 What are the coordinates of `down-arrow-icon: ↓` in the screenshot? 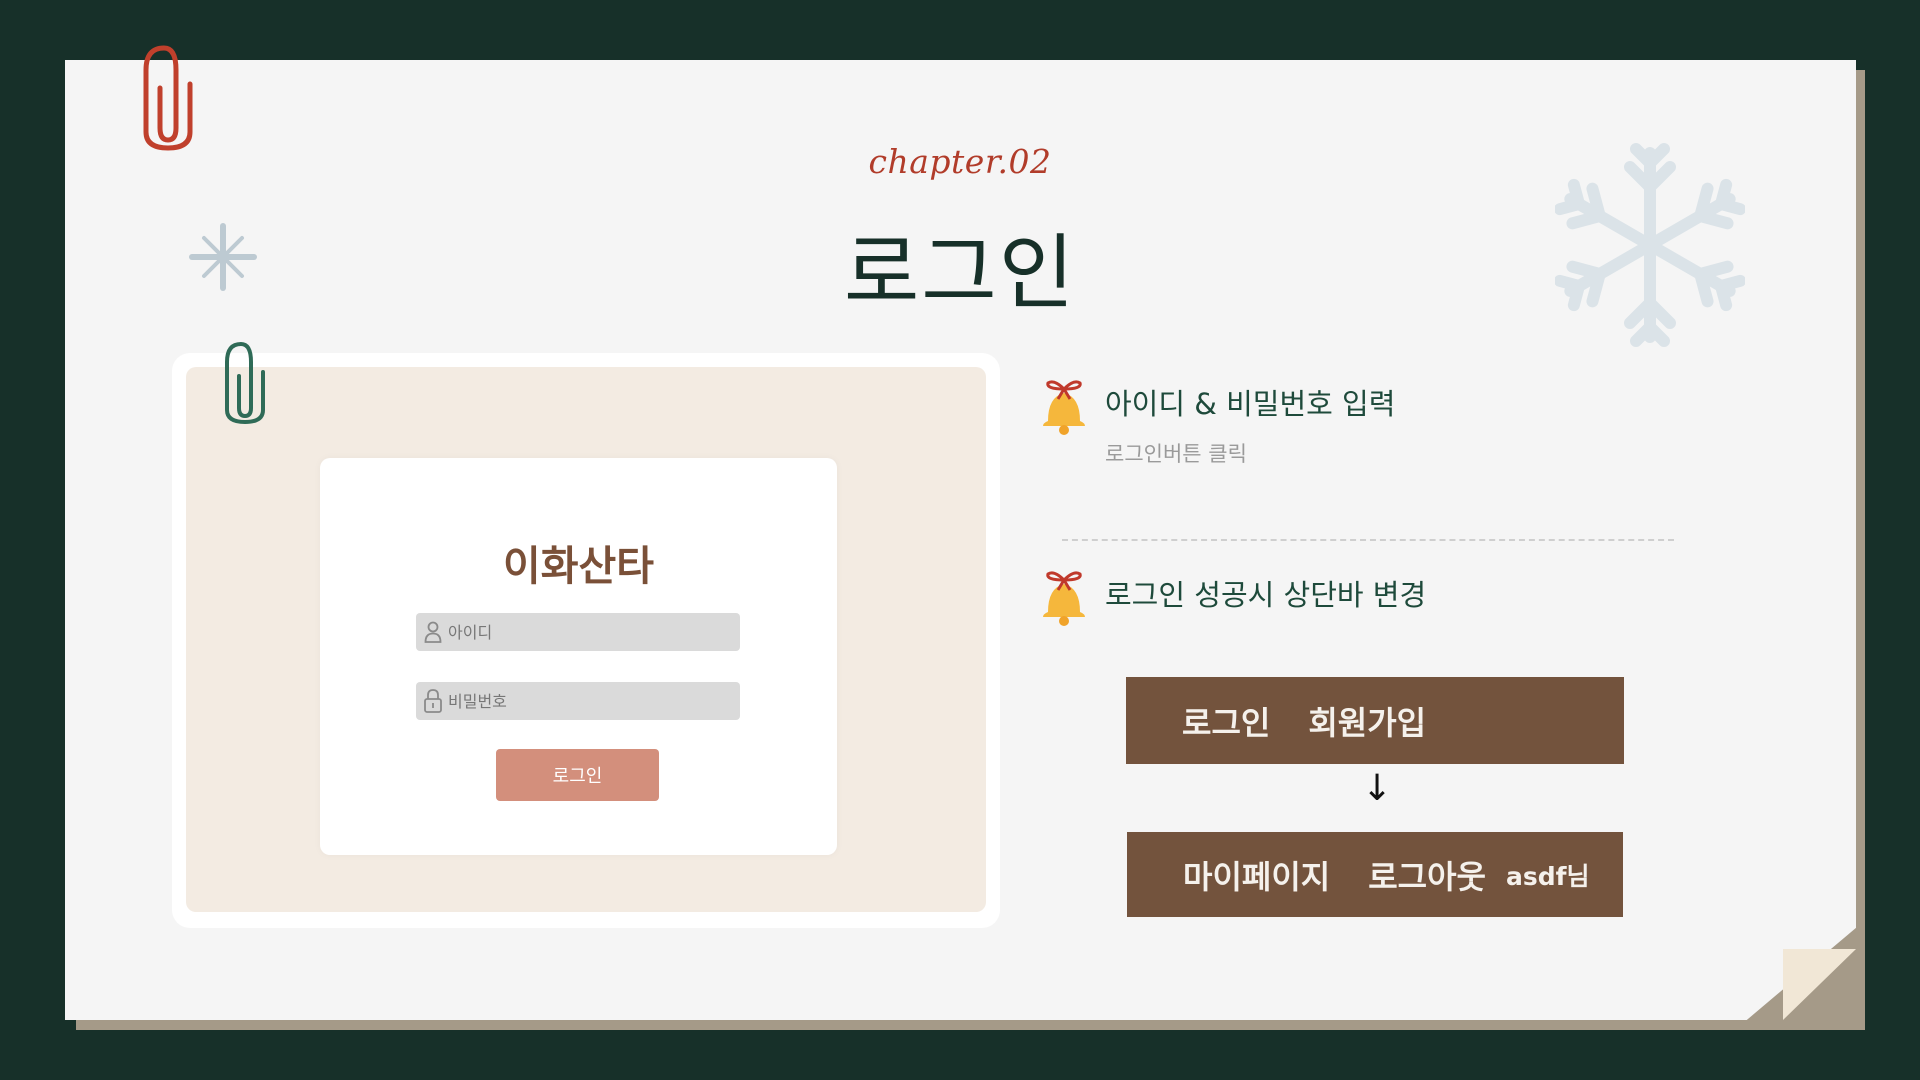 It's located at (1377, 788).